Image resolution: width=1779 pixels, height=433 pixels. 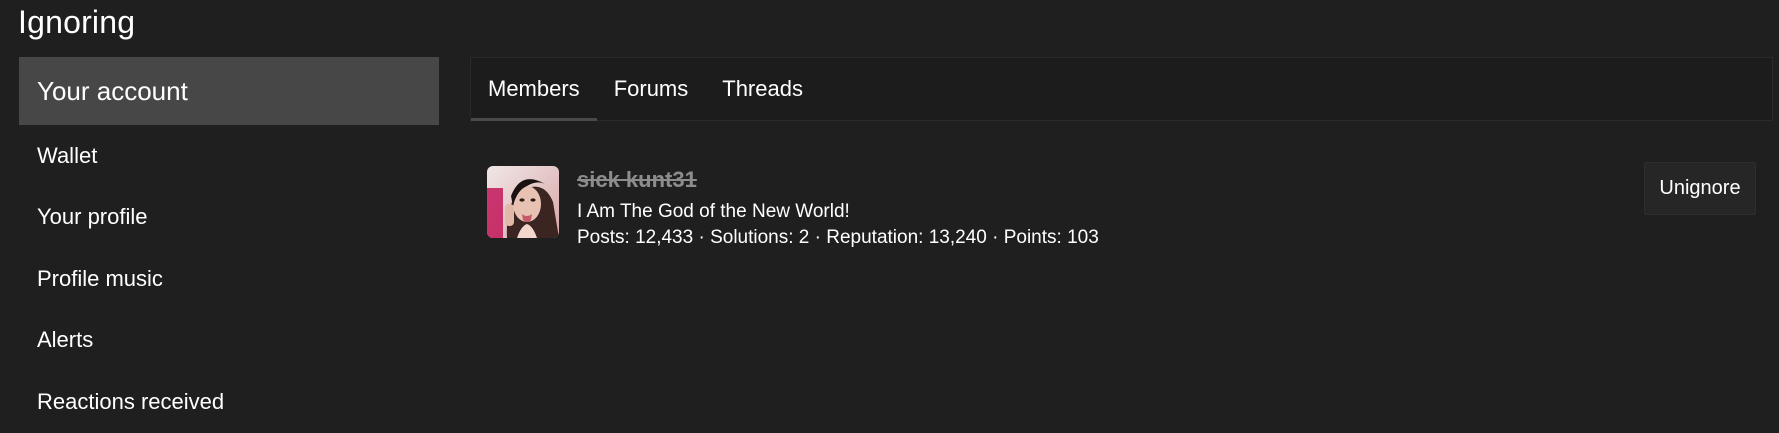 I want to click on page-title: Ignoring, so click(x=77, y=22).